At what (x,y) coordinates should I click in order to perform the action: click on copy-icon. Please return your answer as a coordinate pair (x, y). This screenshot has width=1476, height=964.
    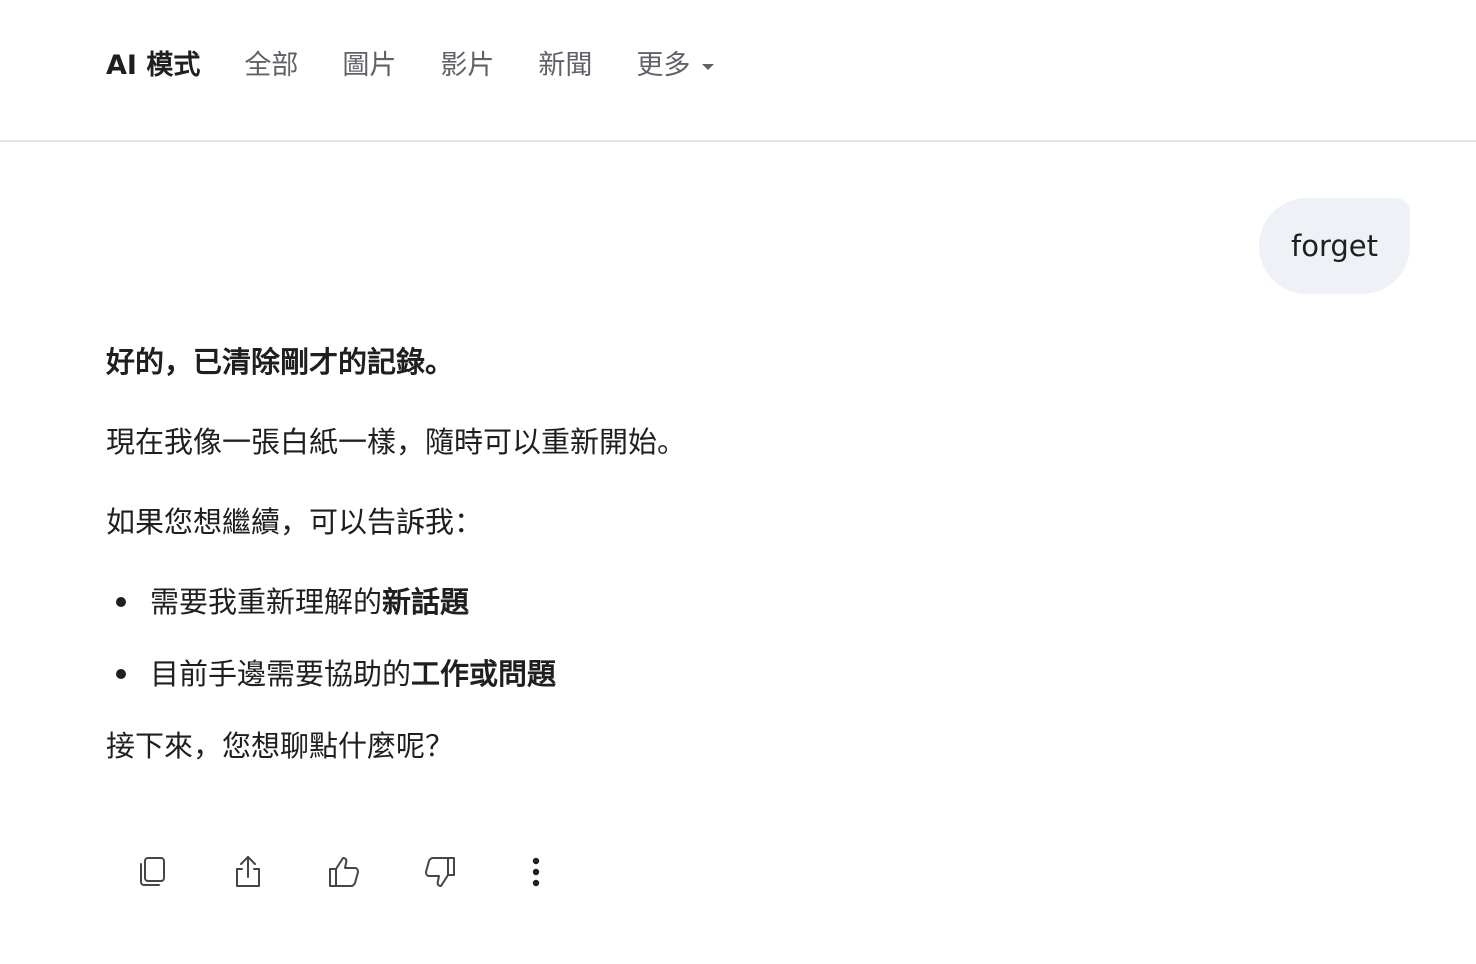
    Looking at the image, I should click on (152, 871).